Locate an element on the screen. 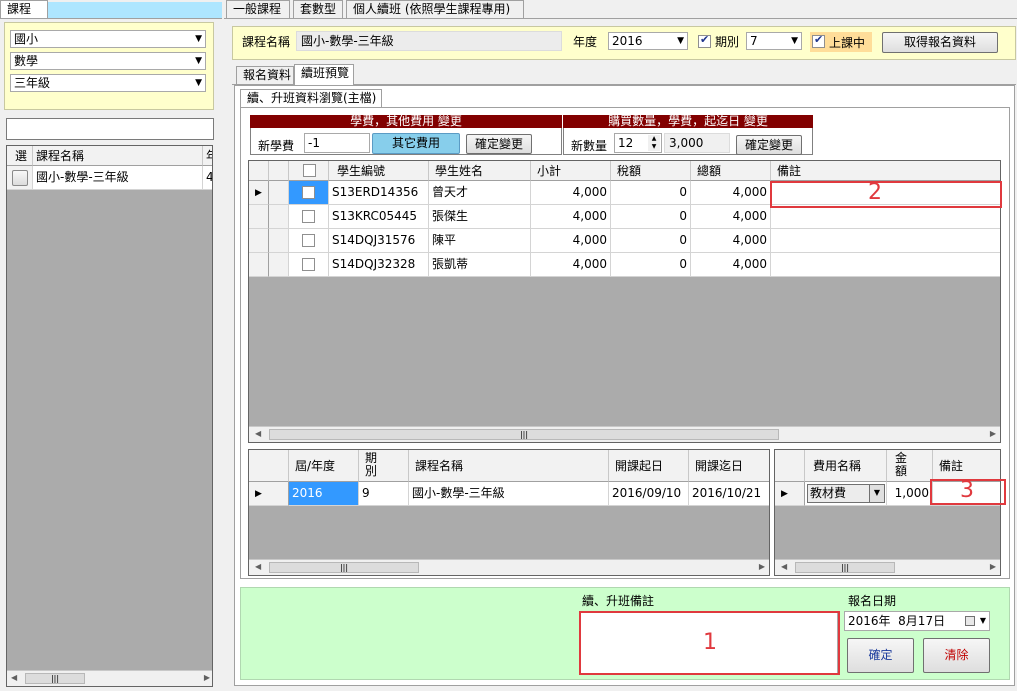 This screenshot has width=1017, height=691. grid-header-subtotal: 小計 is located at coordinates (571, 171).